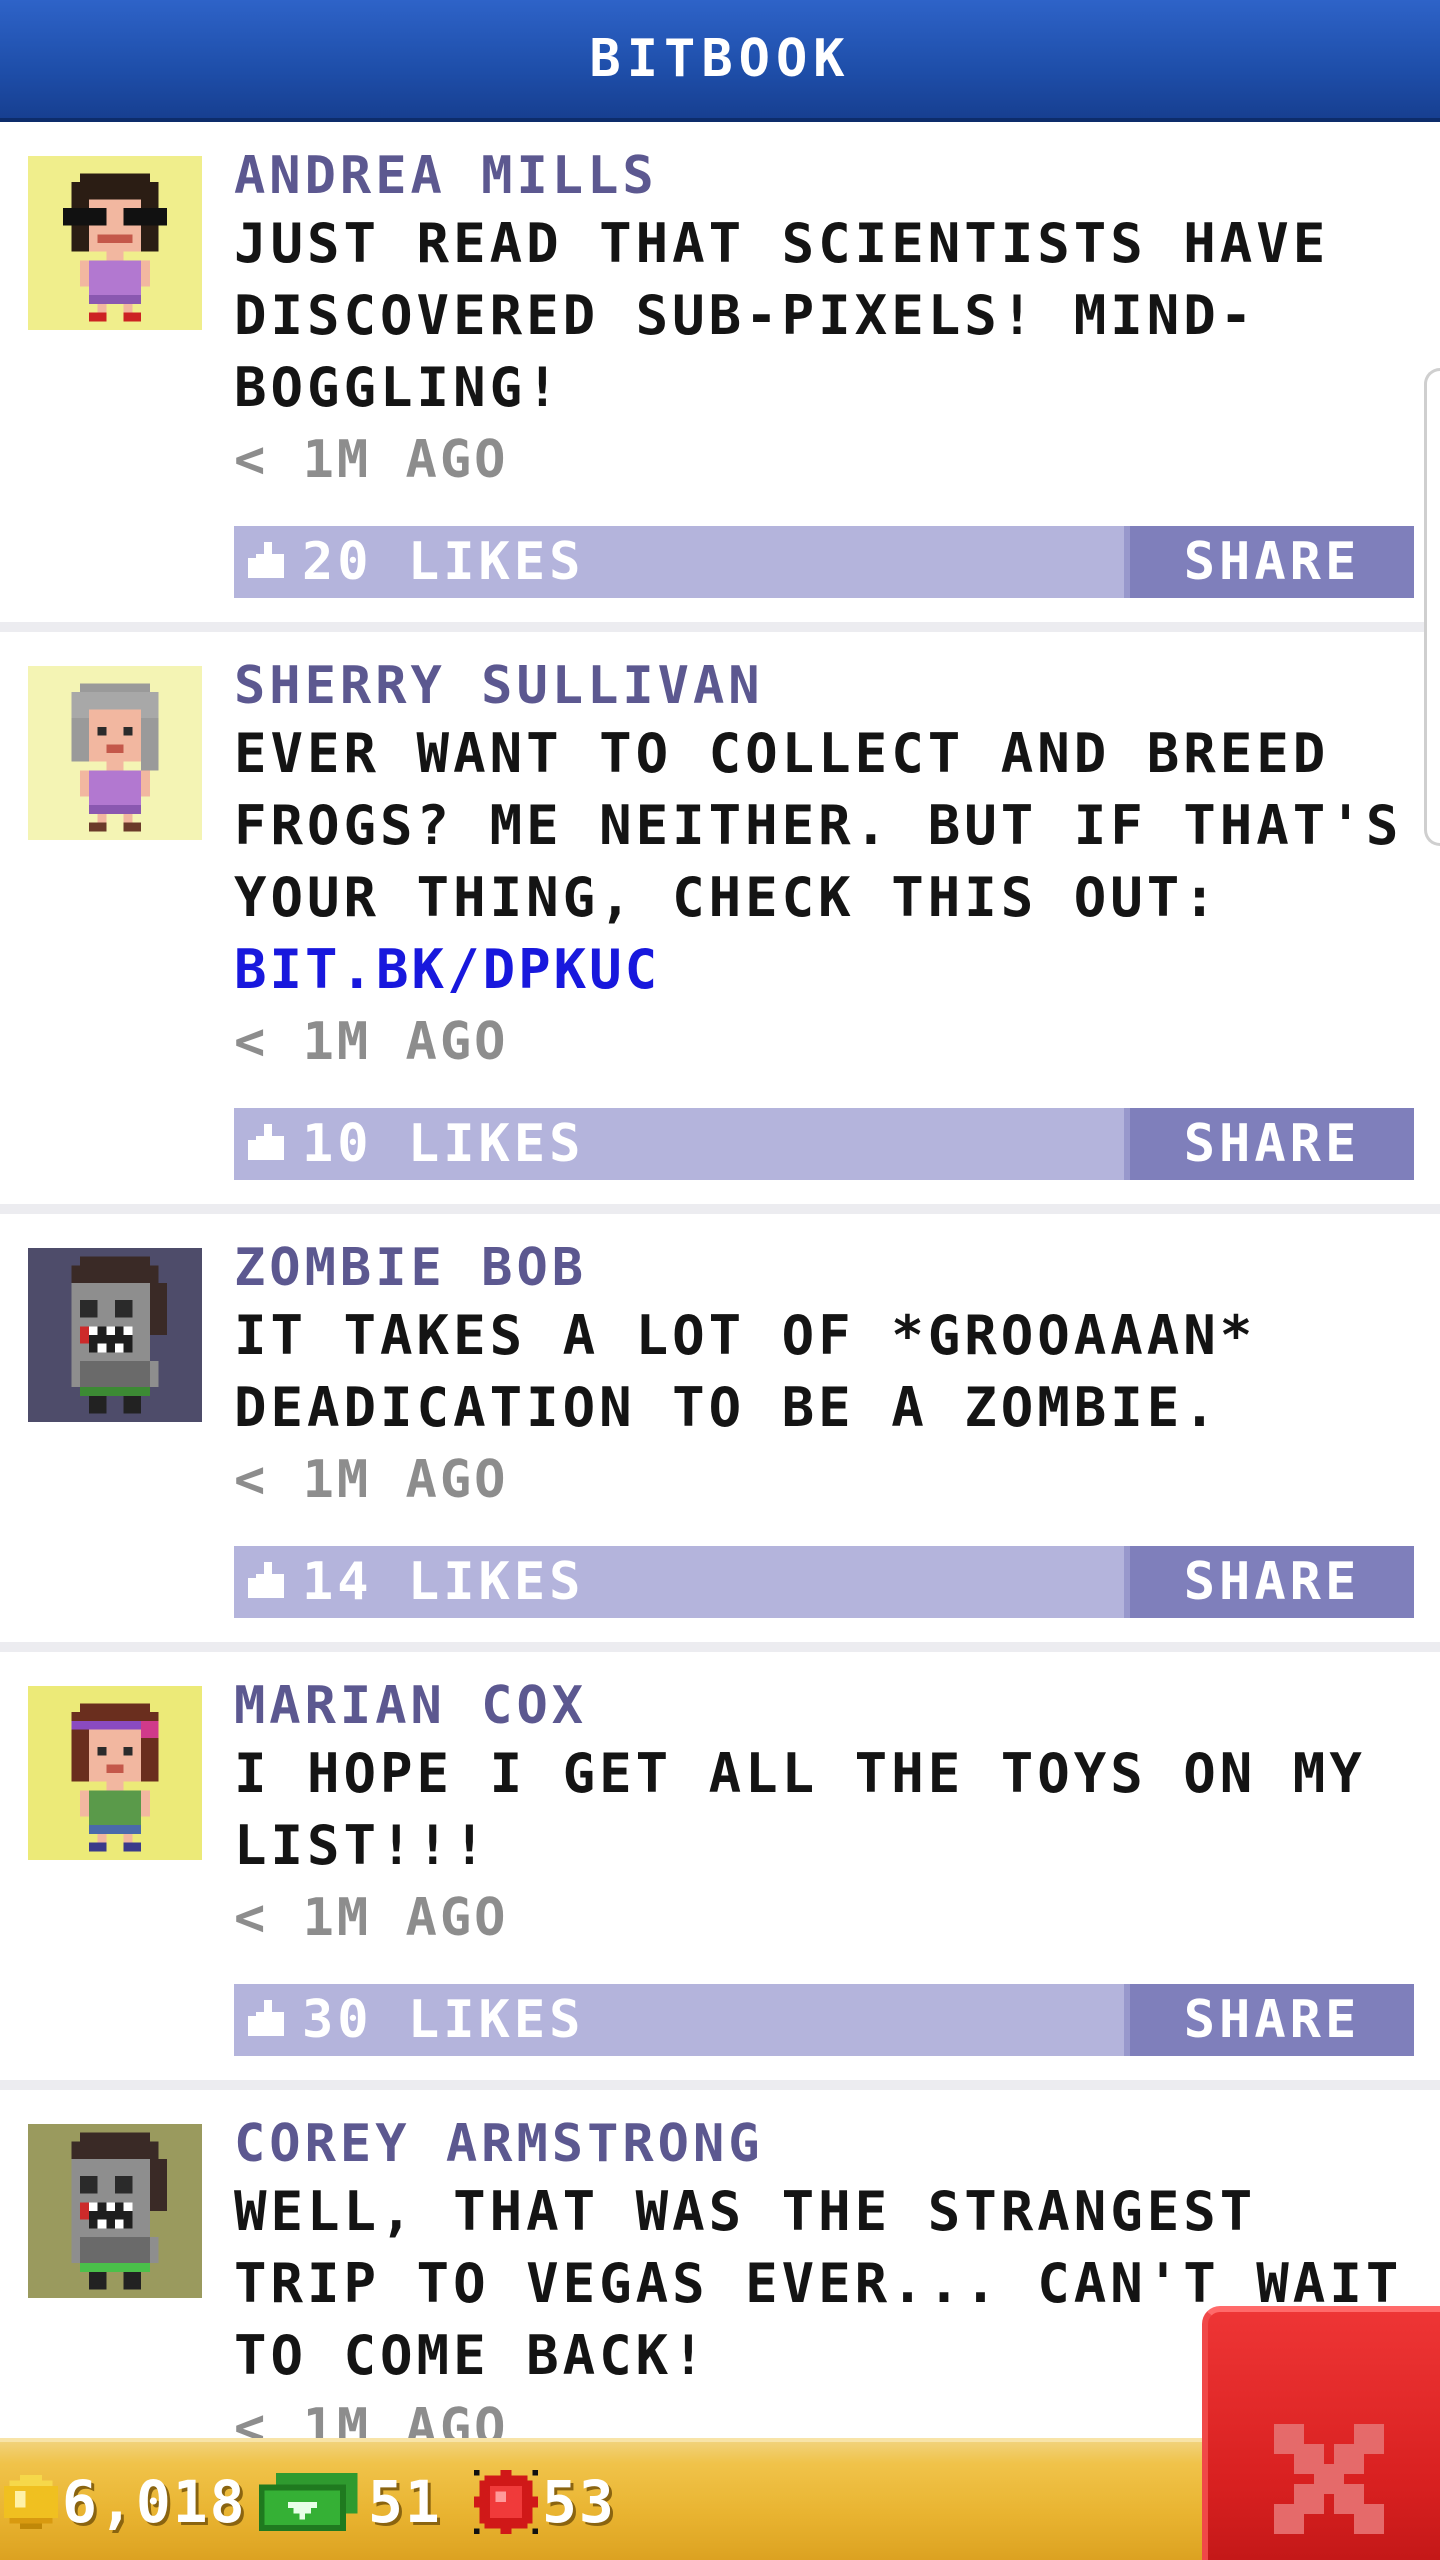 This screenshot has height=2560, width=1440. What do you see at coordinates (31, 2502) in the screenshot?
I see `gold-coin-icon` at bounding box center [31, 2502].